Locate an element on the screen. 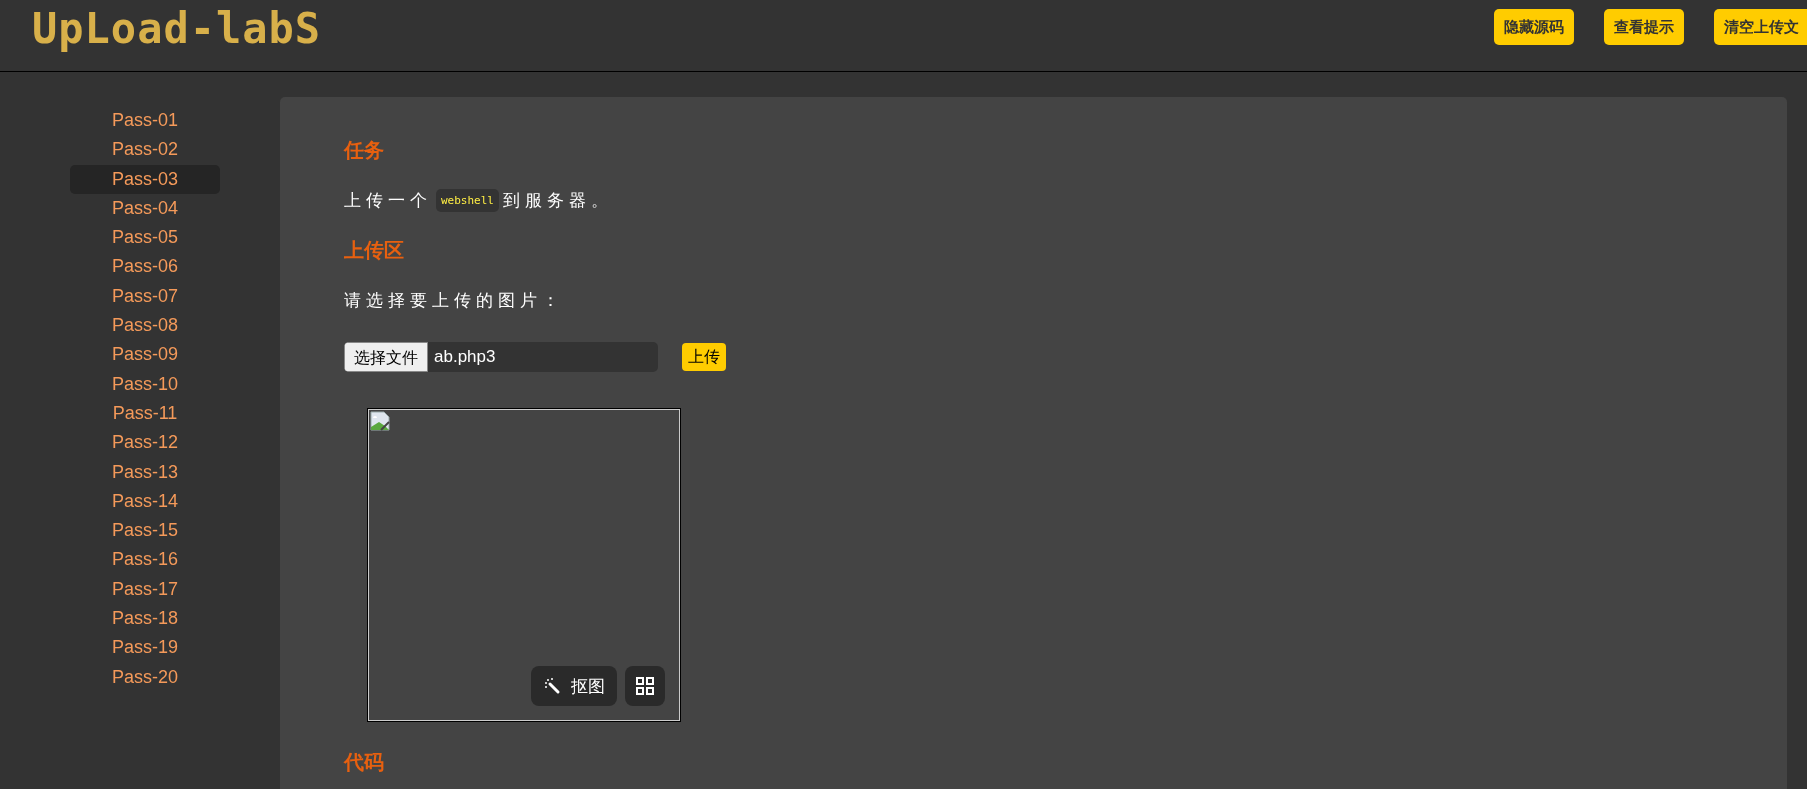 The width and height of the screenshot is (1807, 789). file-input: 选择文件 ab.php3 is located at coordinates (501, 357).